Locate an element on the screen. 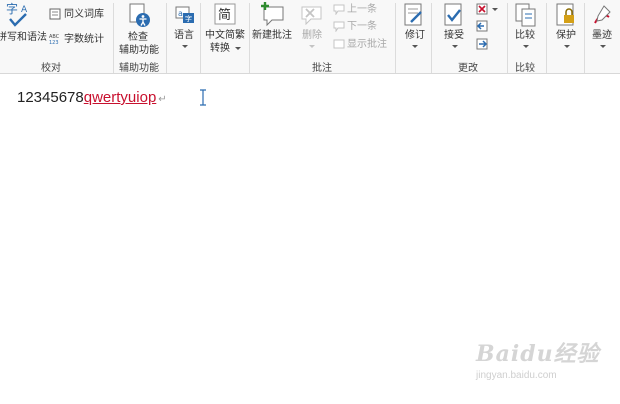 The image size is (620, 404). svg-text: 123 is located at coordinates (54, 42).